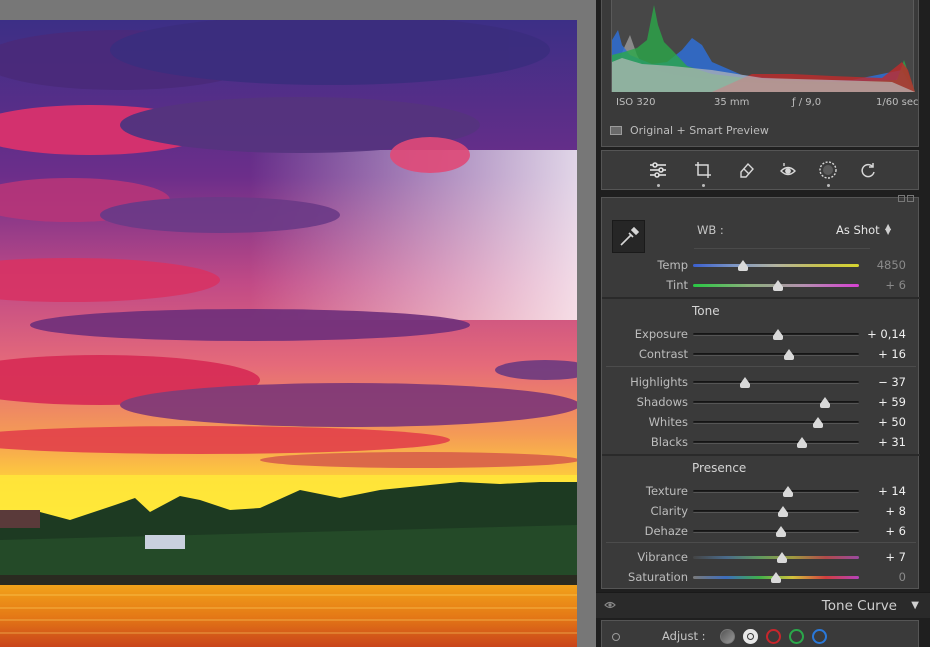  I want to click on temp-track, so click(776, 265).